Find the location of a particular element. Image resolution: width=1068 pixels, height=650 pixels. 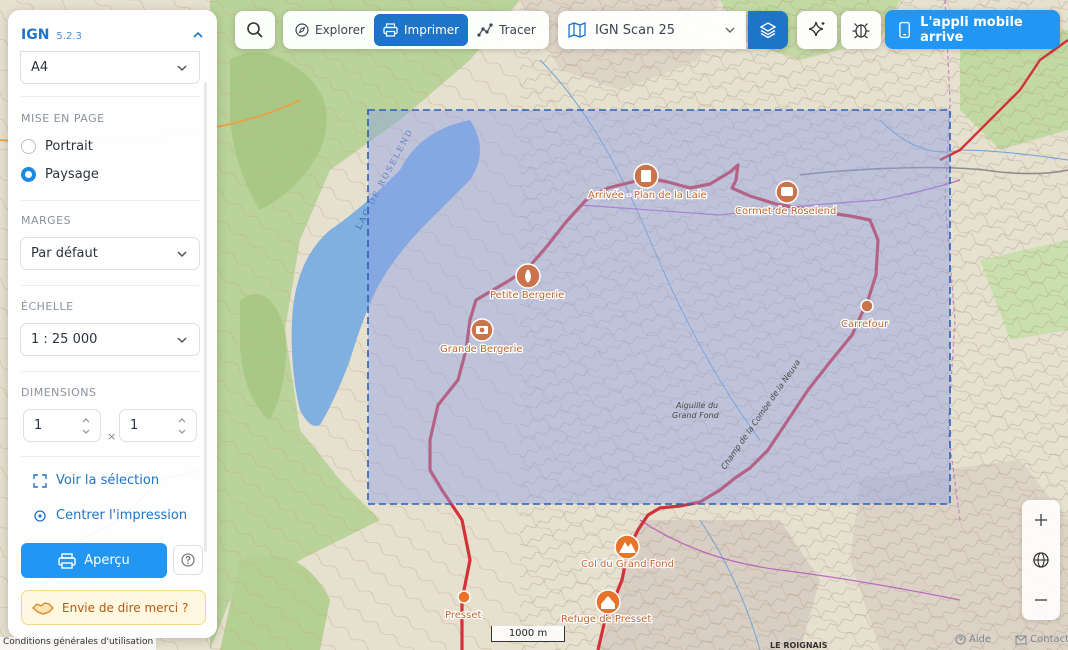

terrain-label-aiguille: Aiguille du is located at coordinates (696, 405).